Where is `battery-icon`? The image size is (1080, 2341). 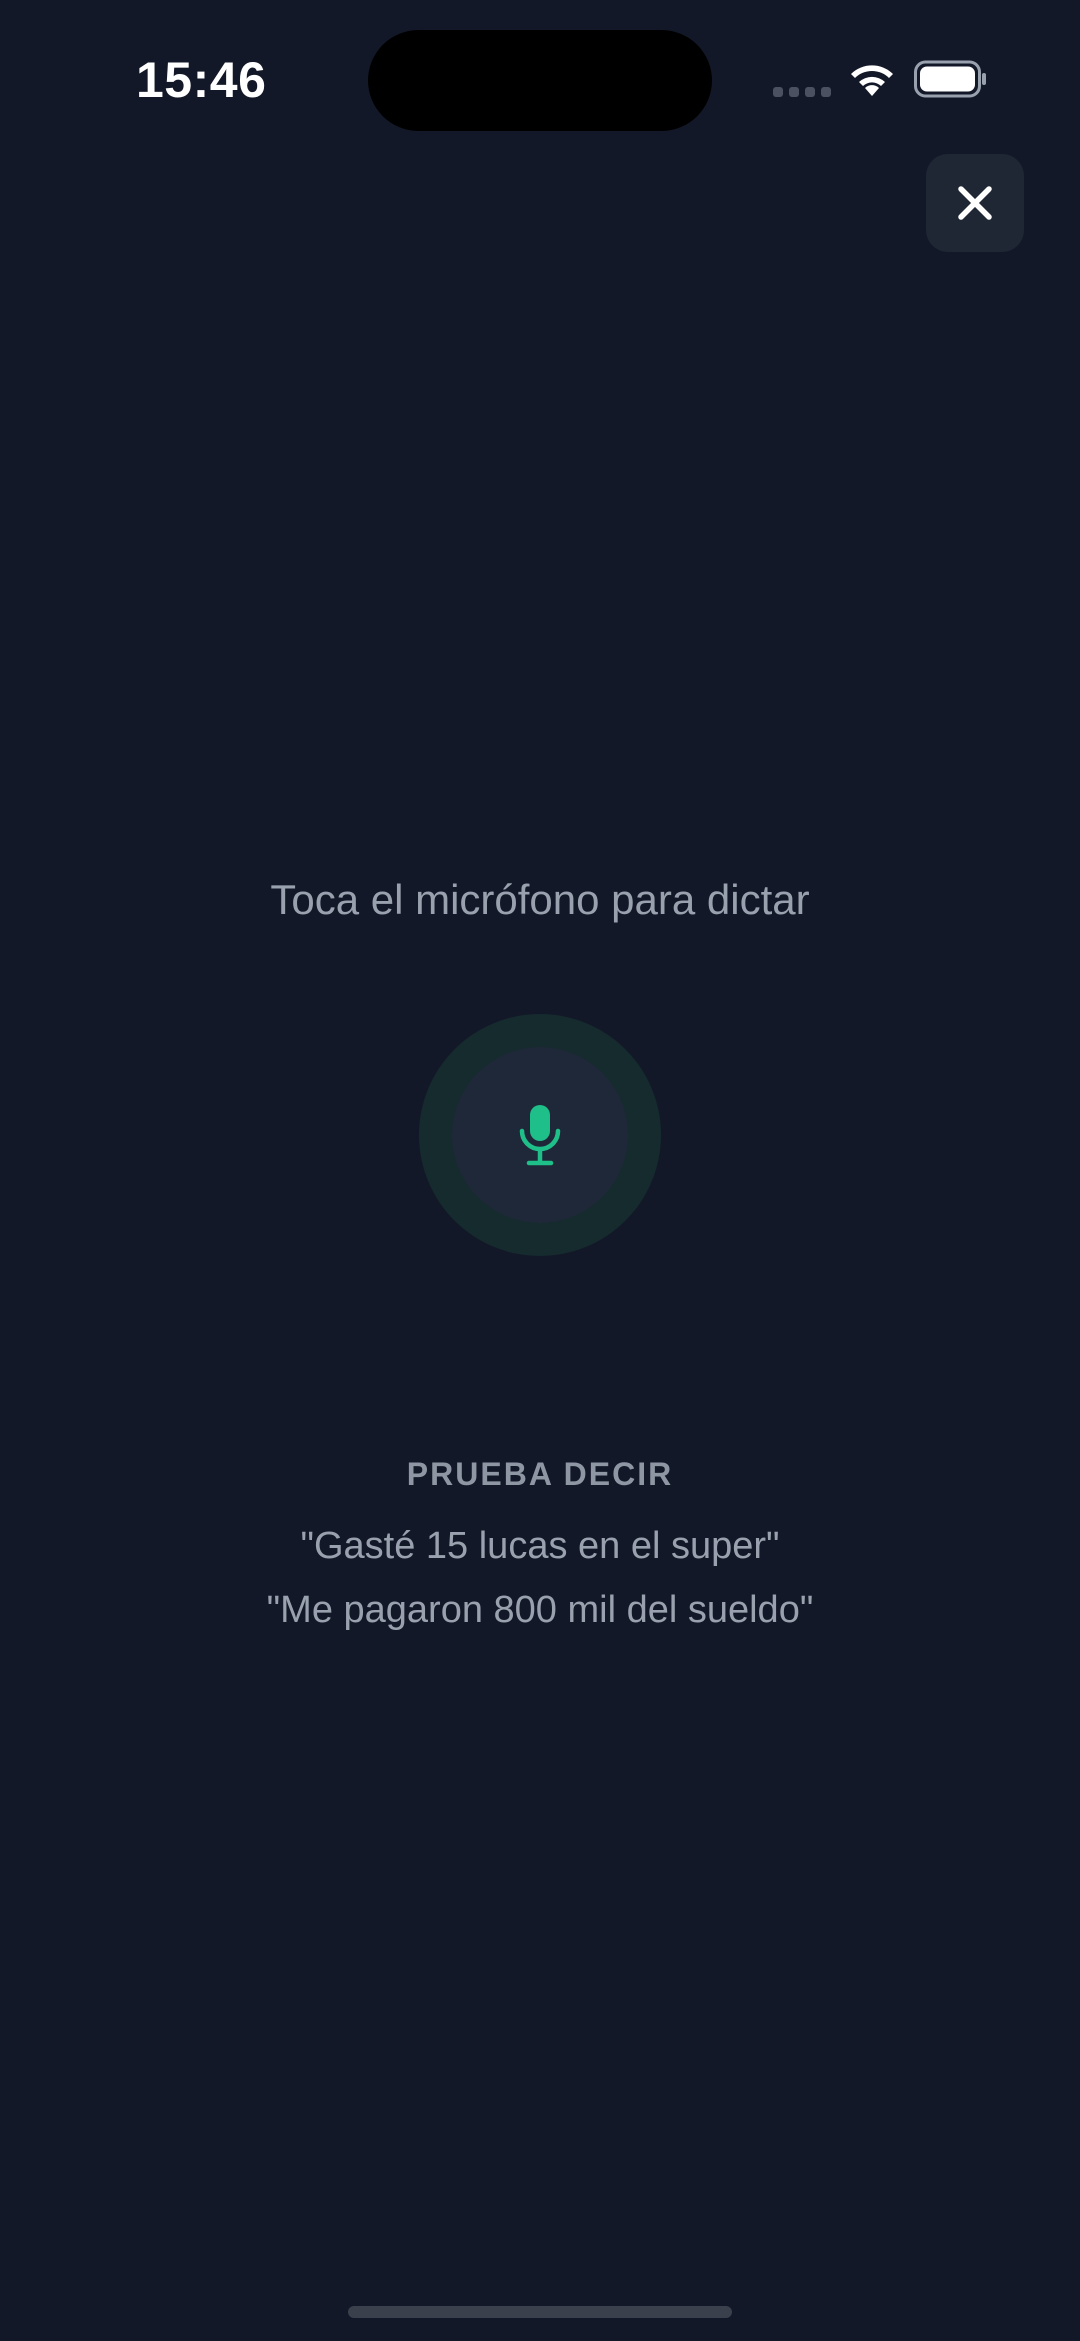
battery-icon is located at coordinates (950, 79).